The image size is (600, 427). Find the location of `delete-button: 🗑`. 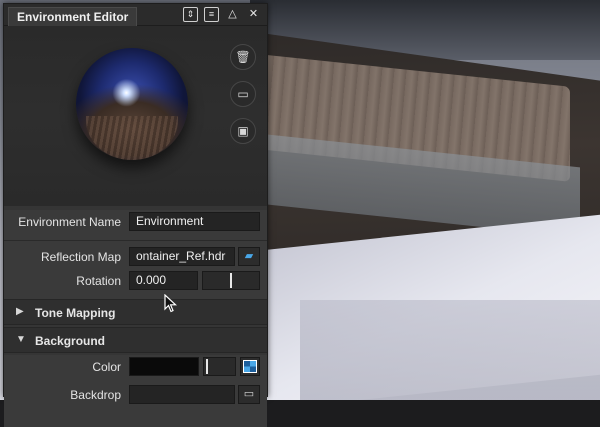

delete-button: 🗑 is located at coordinates (243, 57).